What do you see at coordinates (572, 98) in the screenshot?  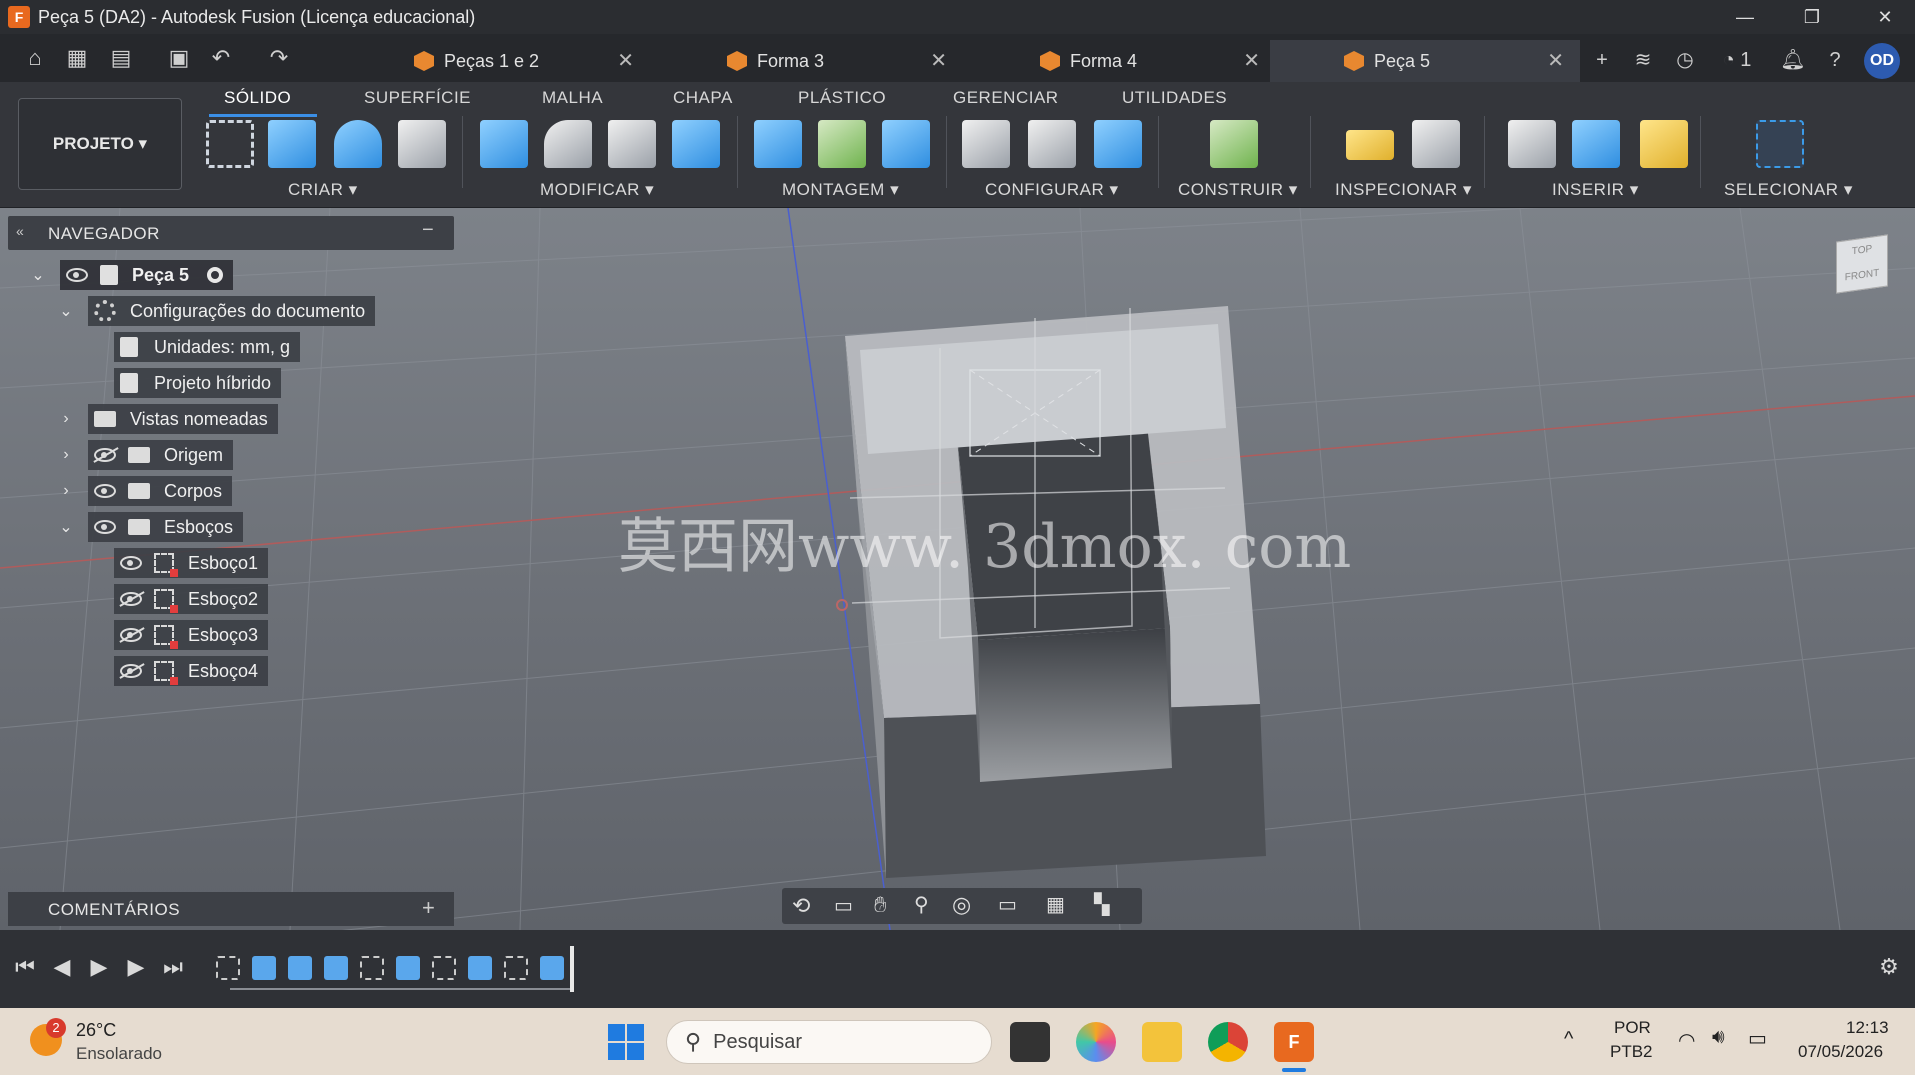 I see `tab-malha: MALHA` at bounding box center [572, 98].